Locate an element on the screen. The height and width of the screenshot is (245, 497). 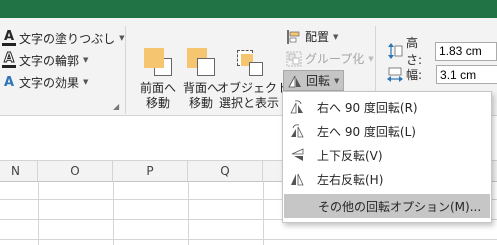
dialog-launcher-icon: ◢ is located at coordinates (116, 106).